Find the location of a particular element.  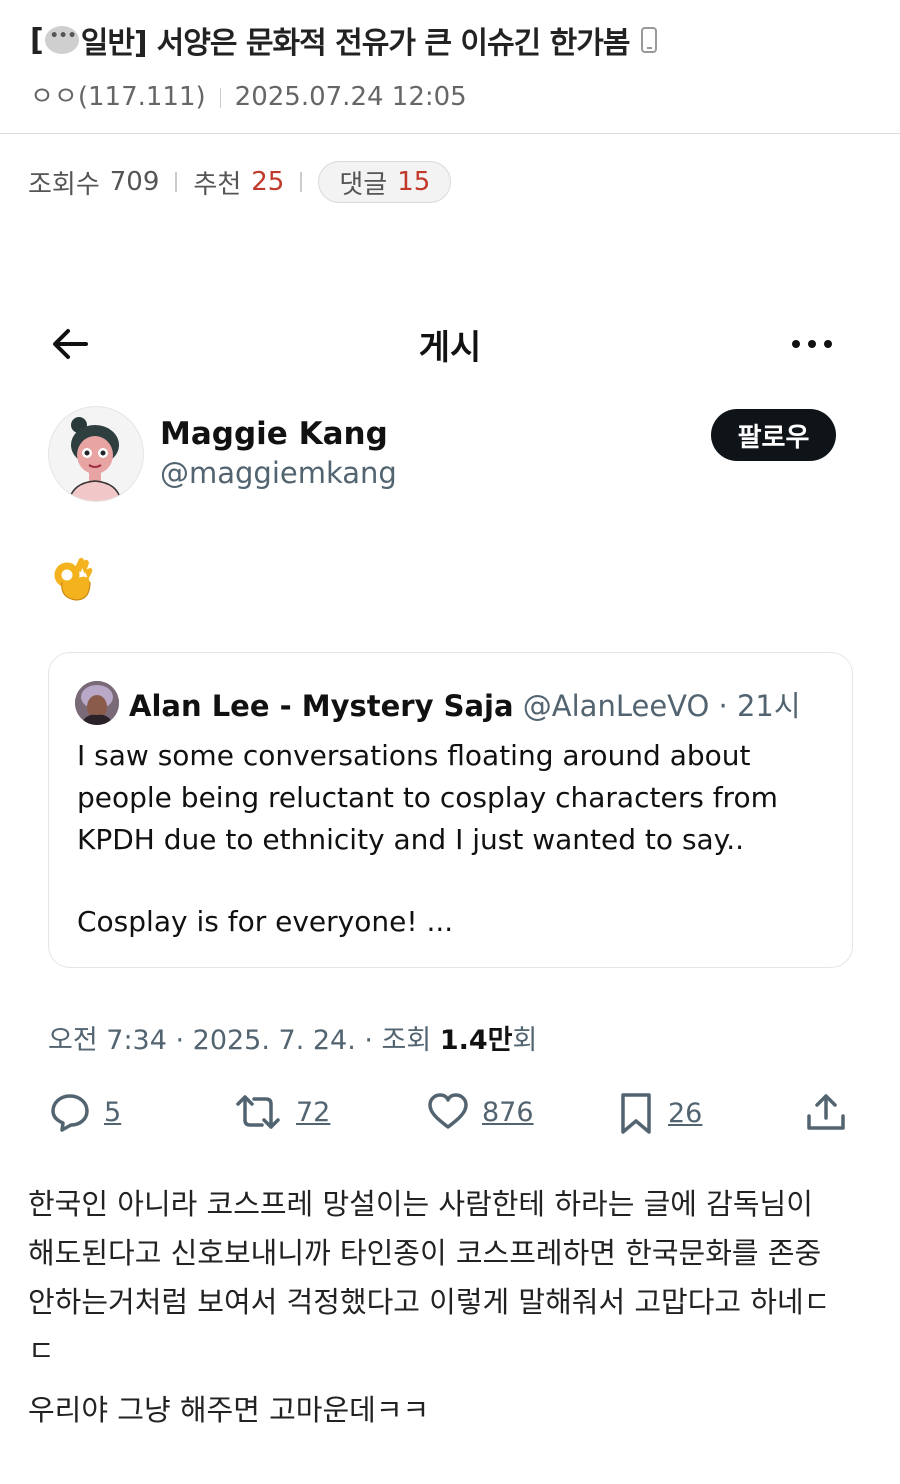

bookmark-button: 26 is located at coordinates (659, 1113).